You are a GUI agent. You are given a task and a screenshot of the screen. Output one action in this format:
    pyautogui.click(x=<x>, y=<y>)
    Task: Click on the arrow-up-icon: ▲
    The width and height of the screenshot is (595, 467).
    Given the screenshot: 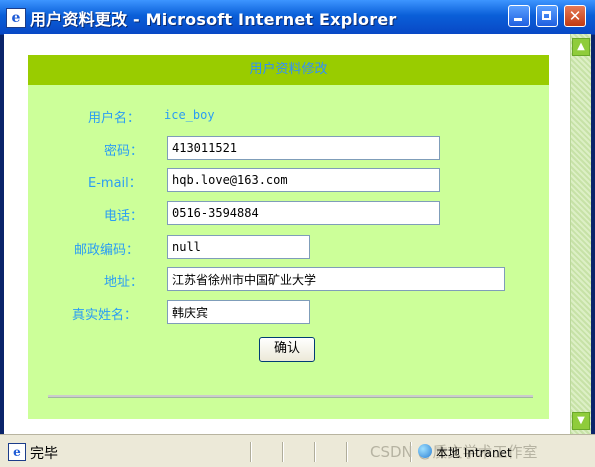 What is the action you would take?
    pyautogui.click(x=581, y=46)
    